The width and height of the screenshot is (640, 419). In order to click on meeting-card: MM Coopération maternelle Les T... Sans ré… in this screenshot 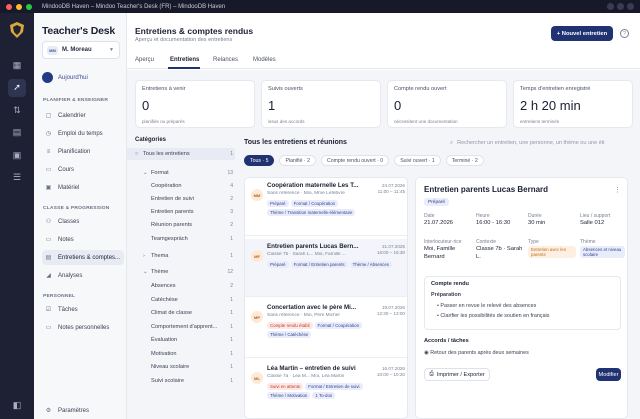, I will do `click(326, 207)`.